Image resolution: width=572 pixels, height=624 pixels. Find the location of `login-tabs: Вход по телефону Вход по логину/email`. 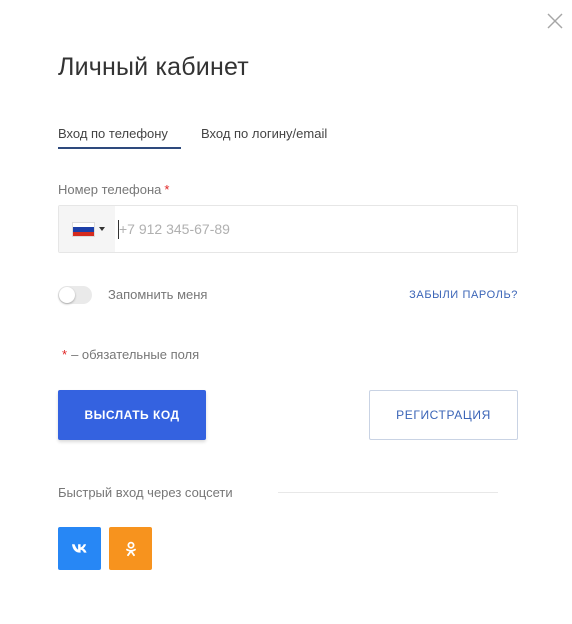

login-tabs: Вход по телефону Вход по логину/email is located at coordinates (192, 136).